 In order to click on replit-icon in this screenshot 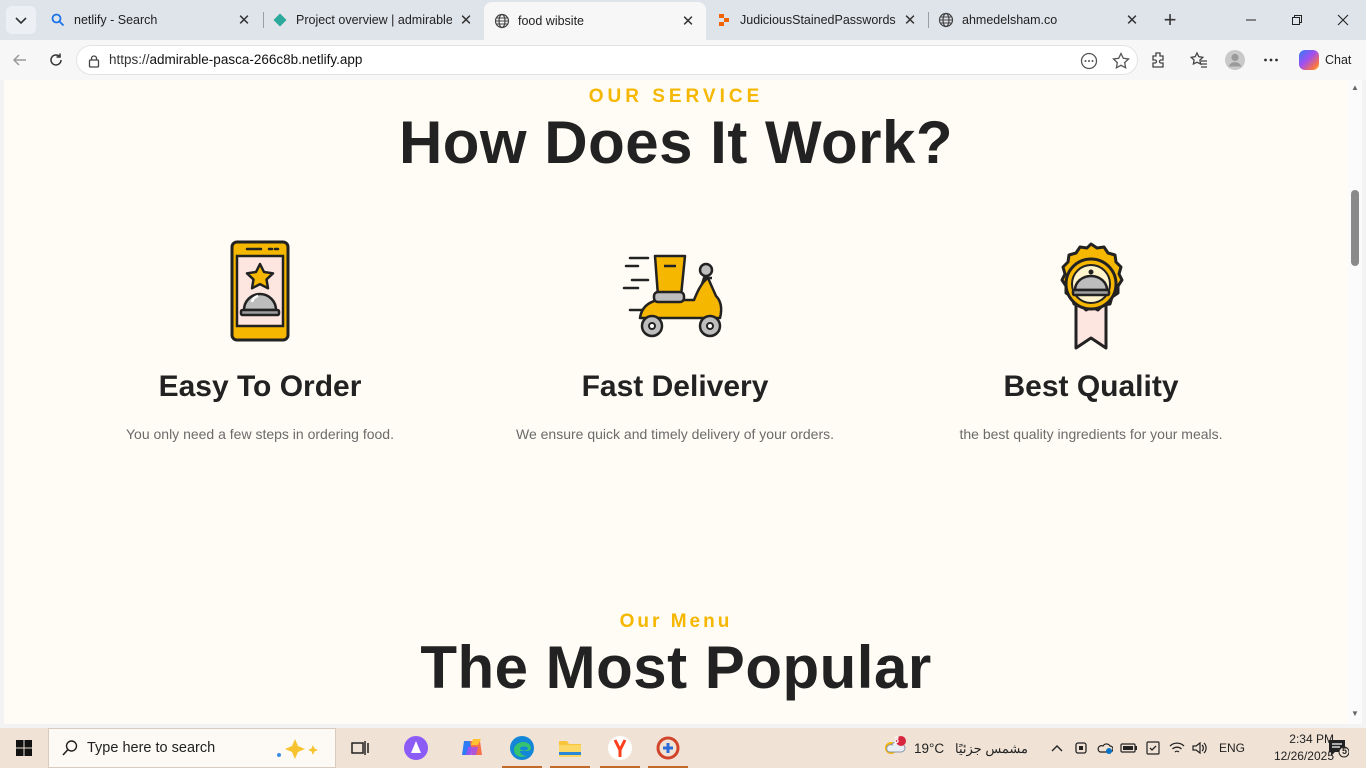, I will do `click(724, 20)`.